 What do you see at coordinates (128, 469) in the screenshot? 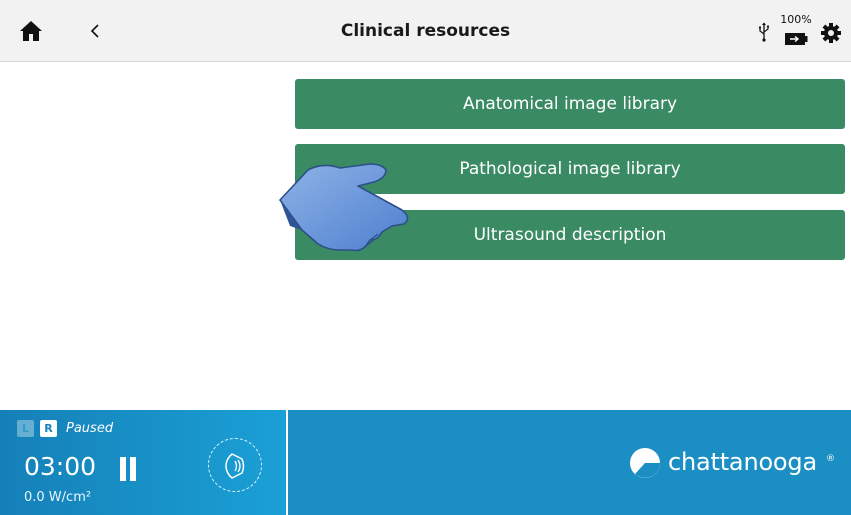
I see `pause-button` at bounding box center [128, 469].